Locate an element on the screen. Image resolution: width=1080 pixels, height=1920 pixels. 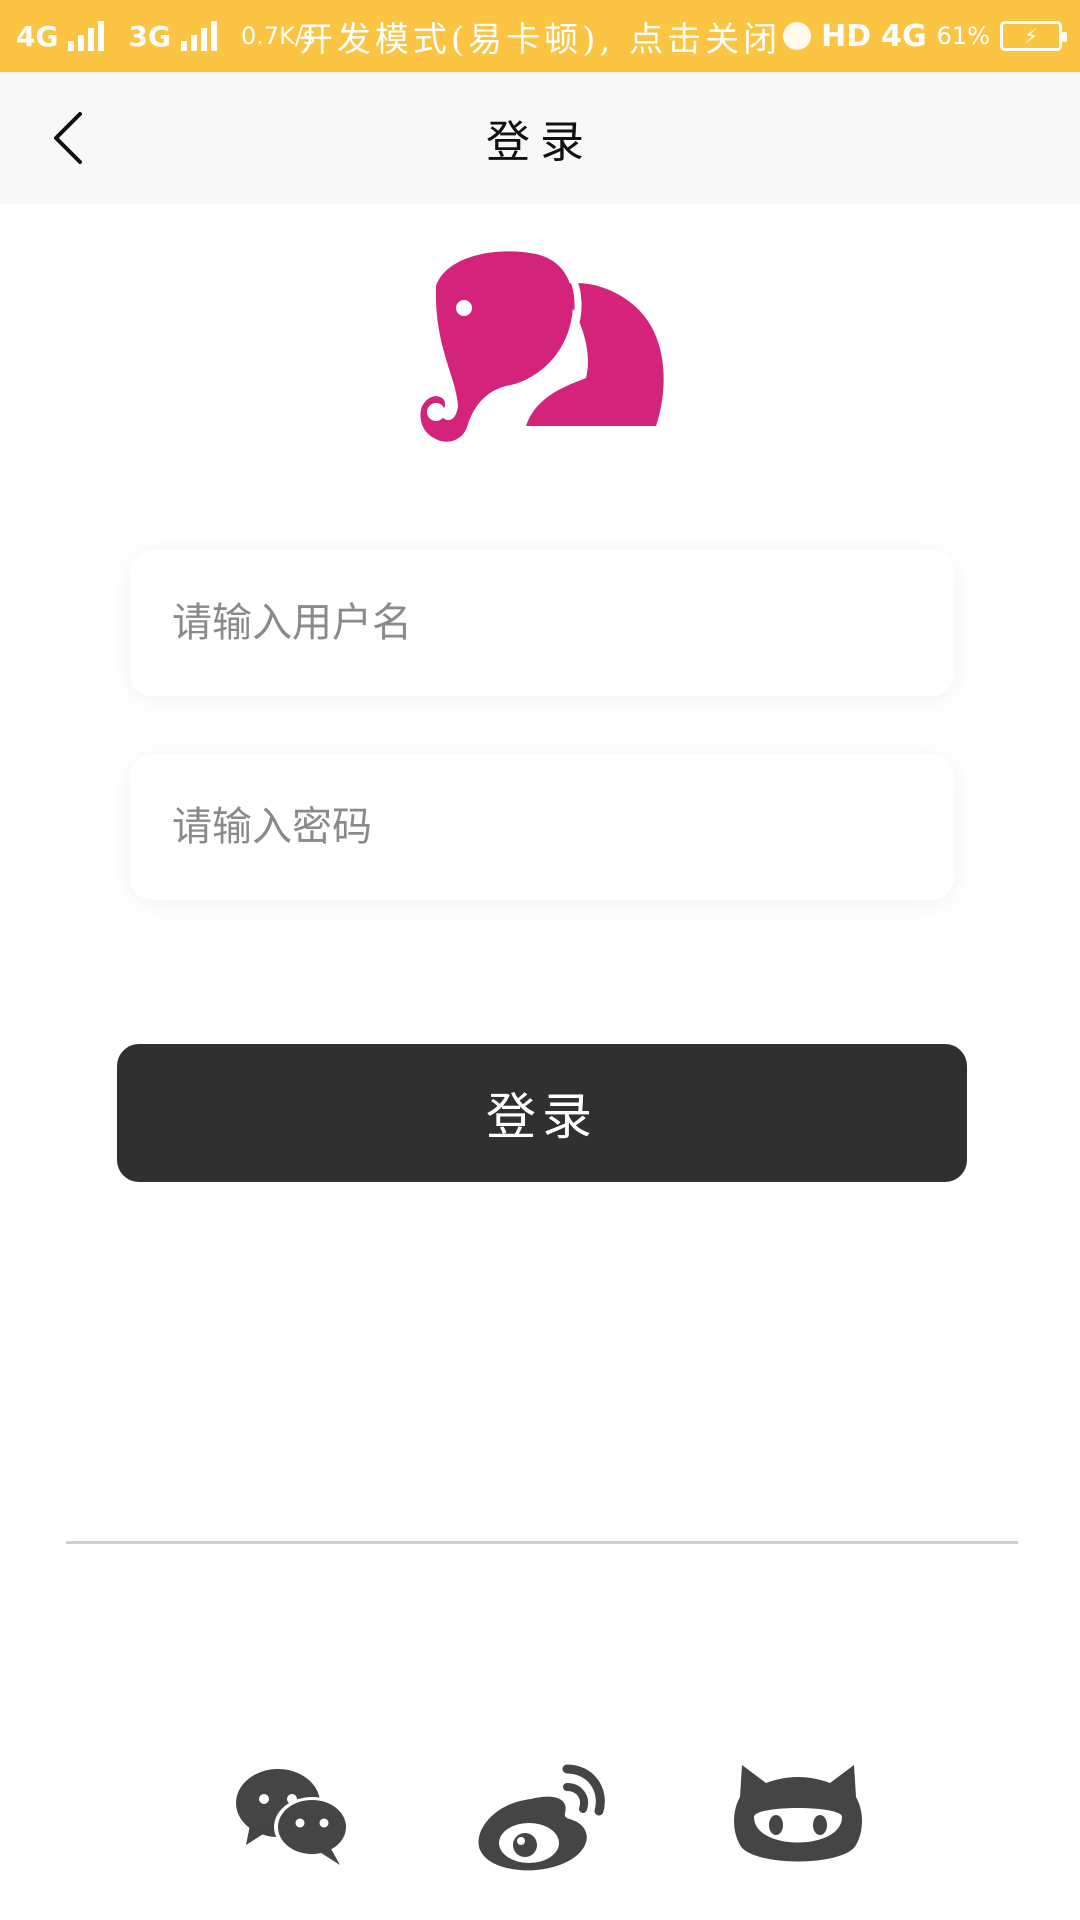
battery-percent: 61% is located at coordinates (963, 36).